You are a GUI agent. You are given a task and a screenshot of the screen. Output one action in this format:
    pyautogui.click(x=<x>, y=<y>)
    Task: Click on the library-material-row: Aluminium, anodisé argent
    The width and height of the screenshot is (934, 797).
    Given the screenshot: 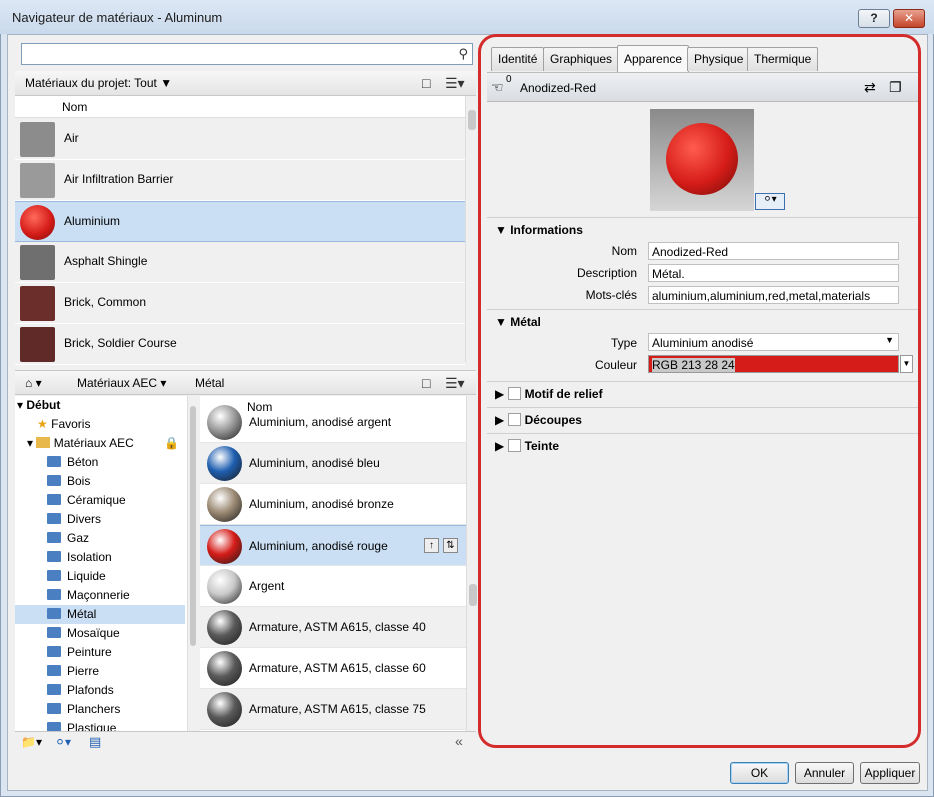 What is the action you would take?
    pyautogui.click(x=333, y=422)
    